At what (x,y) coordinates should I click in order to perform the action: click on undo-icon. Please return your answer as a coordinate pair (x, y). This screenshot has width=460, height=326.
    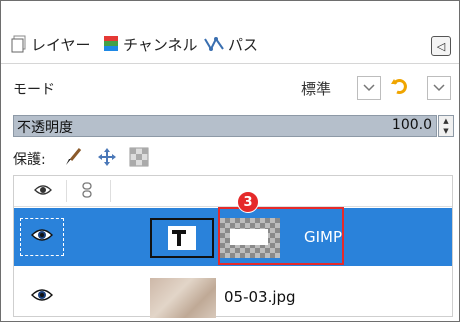
    Looking at the image, I should click on (399, 88).